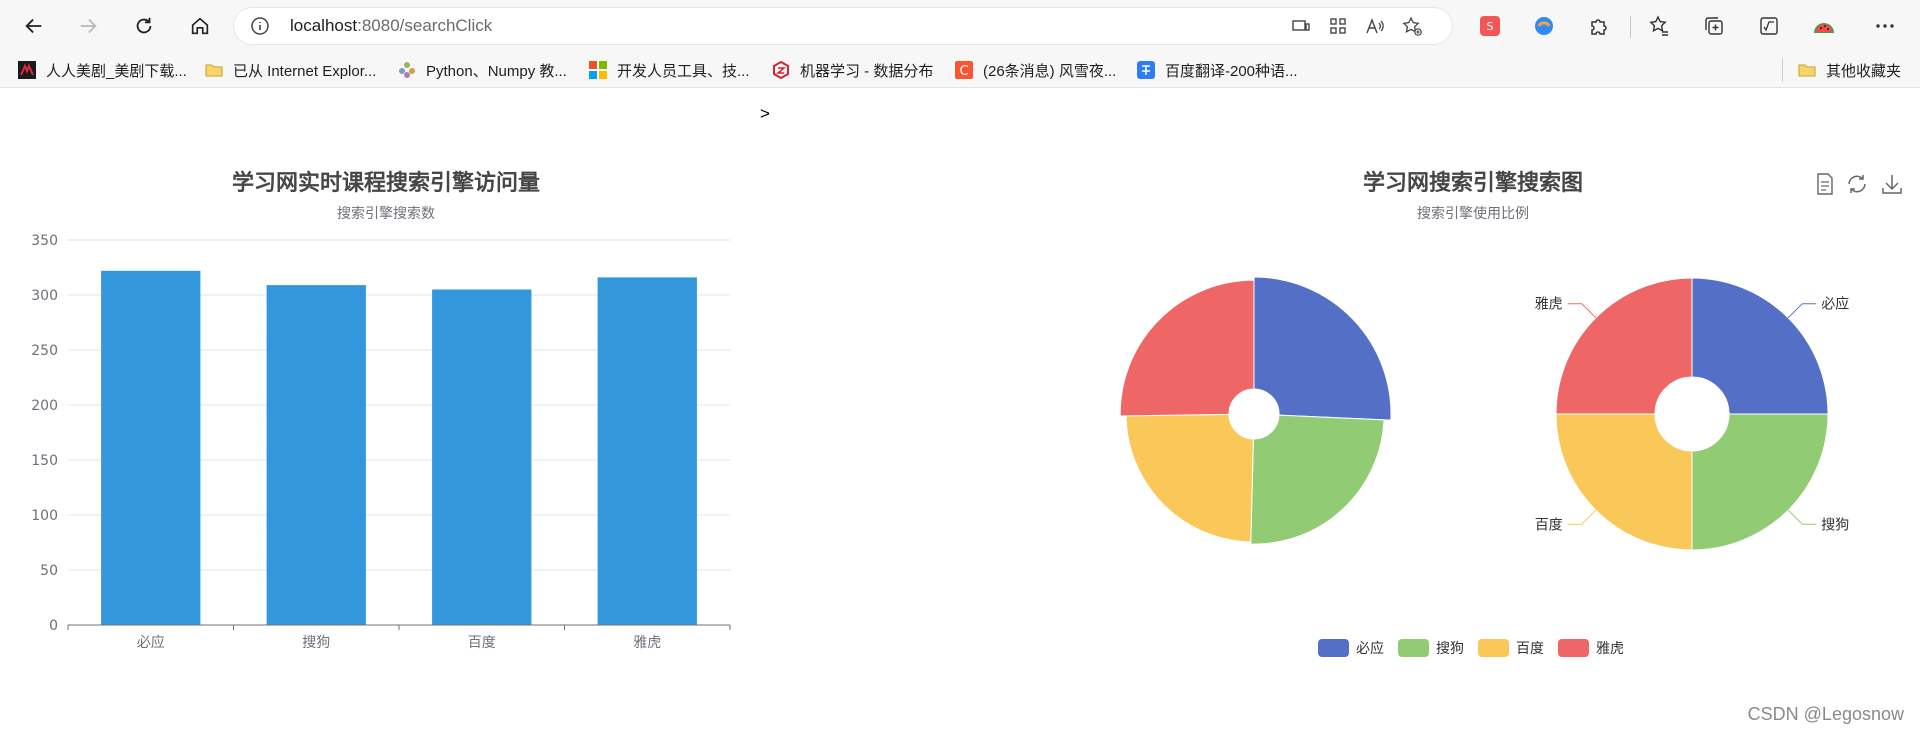 The width and height of the screenshot is (1920, 735). I want to click on extension-blue-icon, so click(1544, 26).